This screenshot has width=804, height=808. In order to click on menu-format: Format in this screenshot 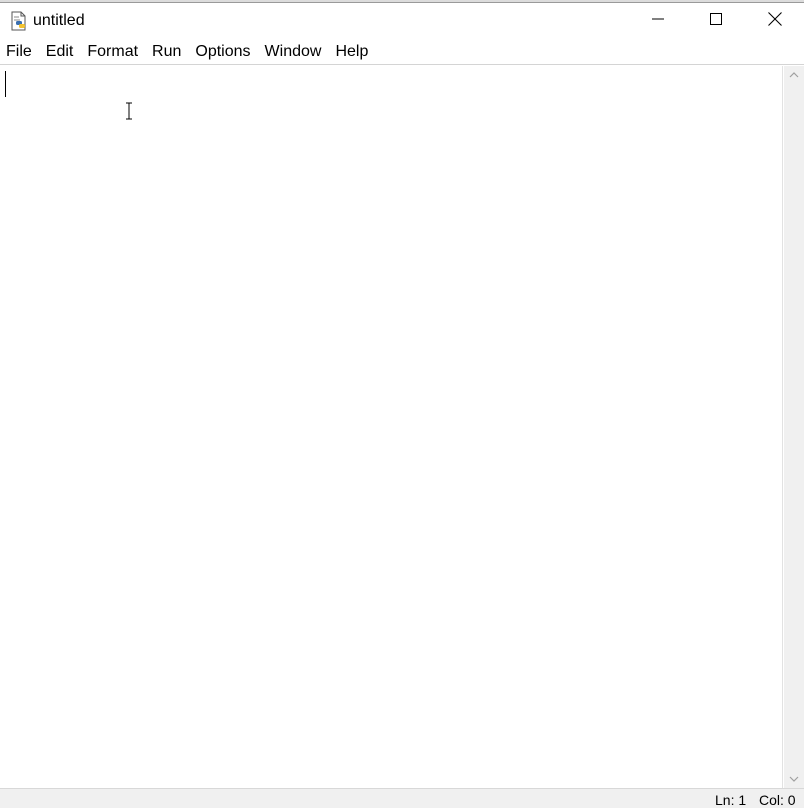, I will do `click(112, 52)`.